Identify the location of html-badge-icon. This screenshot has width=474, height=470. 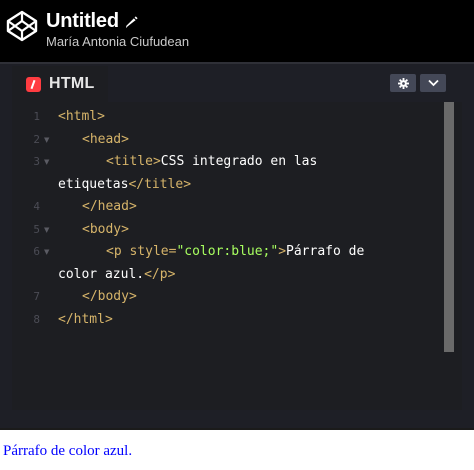
(33, 84).